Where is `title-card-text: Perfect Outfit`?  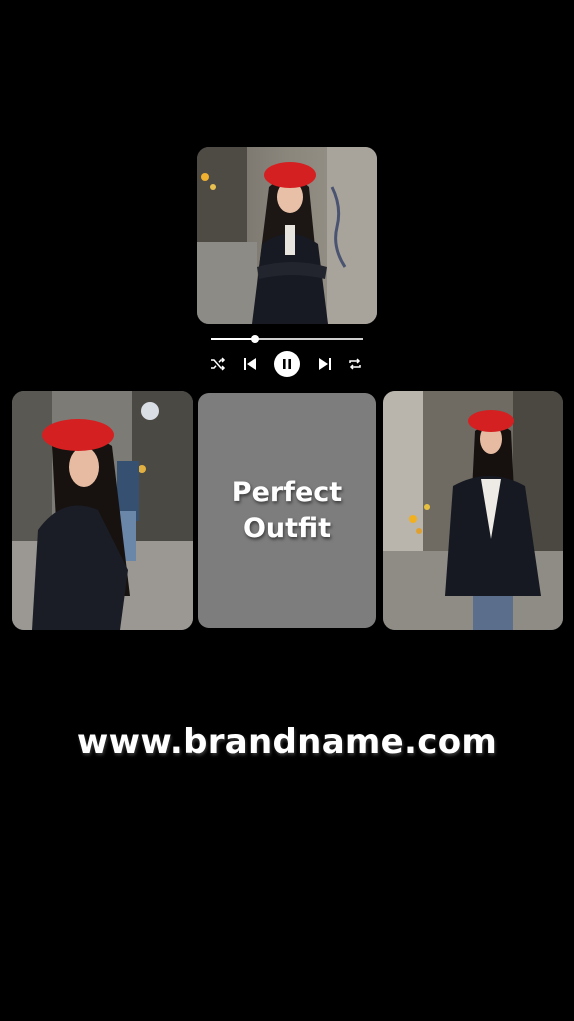
title-card-text: Perfect Outfit is located at coordinates (287, 510).